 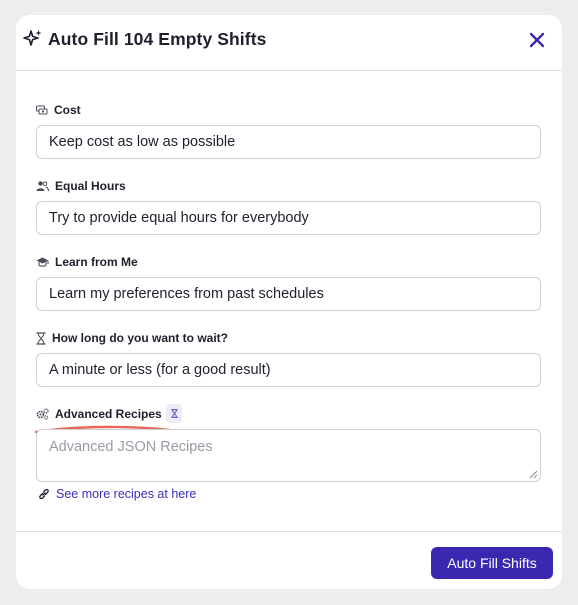 I want to click on advanced-info-badge, so click(x=174, y=413).